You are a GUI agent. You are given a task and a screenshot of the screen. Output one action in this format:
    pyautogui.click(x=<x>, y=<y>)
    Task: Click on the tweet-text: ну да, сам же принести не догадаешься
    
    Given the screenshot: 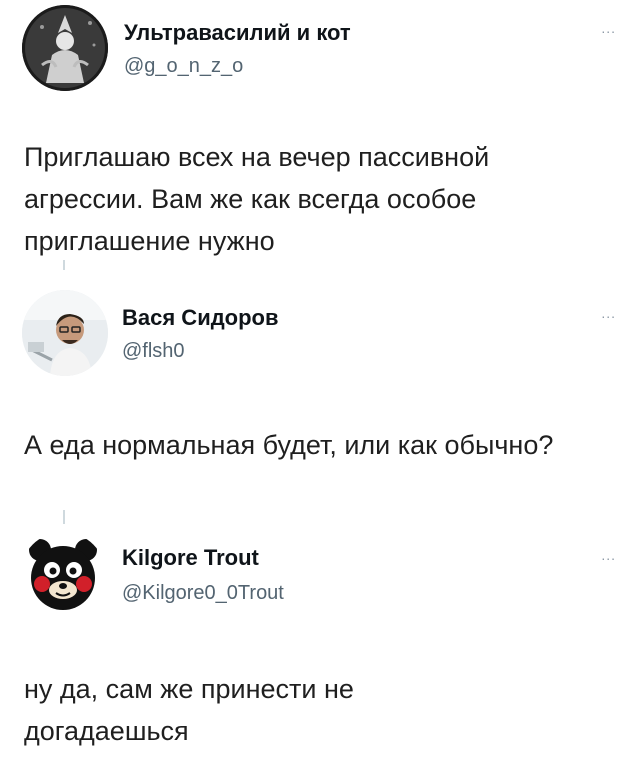 What is the action you would take?
    pyautogui.click(x=189, y=710)
    